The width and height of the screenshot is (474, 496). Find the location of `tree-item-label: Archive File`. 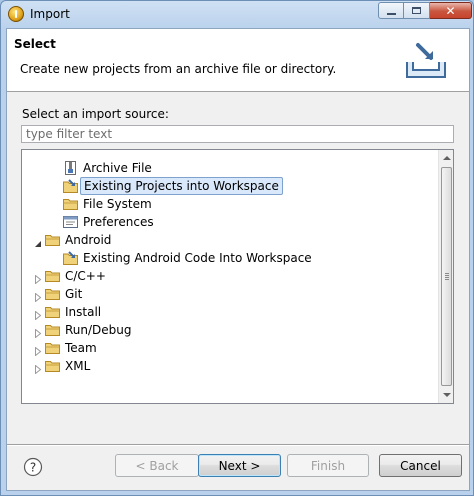

tree-item-label: Archive File is located at coordinates (117, 168).